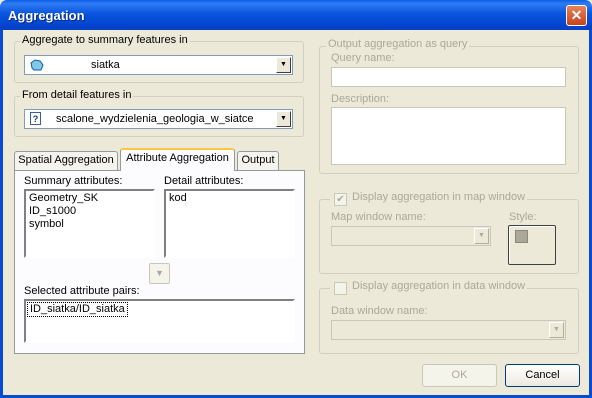 The image size is (592, 398). I want to click on tab-spatial-aggregation: Spatial Aggregation, so click(66, 160).